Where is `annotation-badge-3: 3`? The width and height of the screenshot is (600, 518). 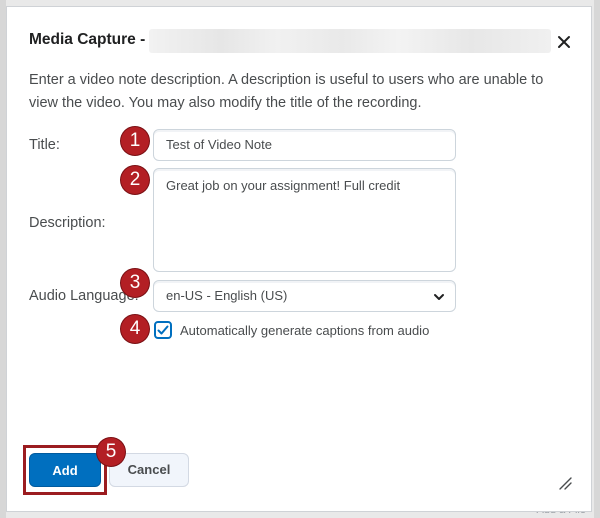
annotation-badge-3: 3 is located at coordinates (135, 283).